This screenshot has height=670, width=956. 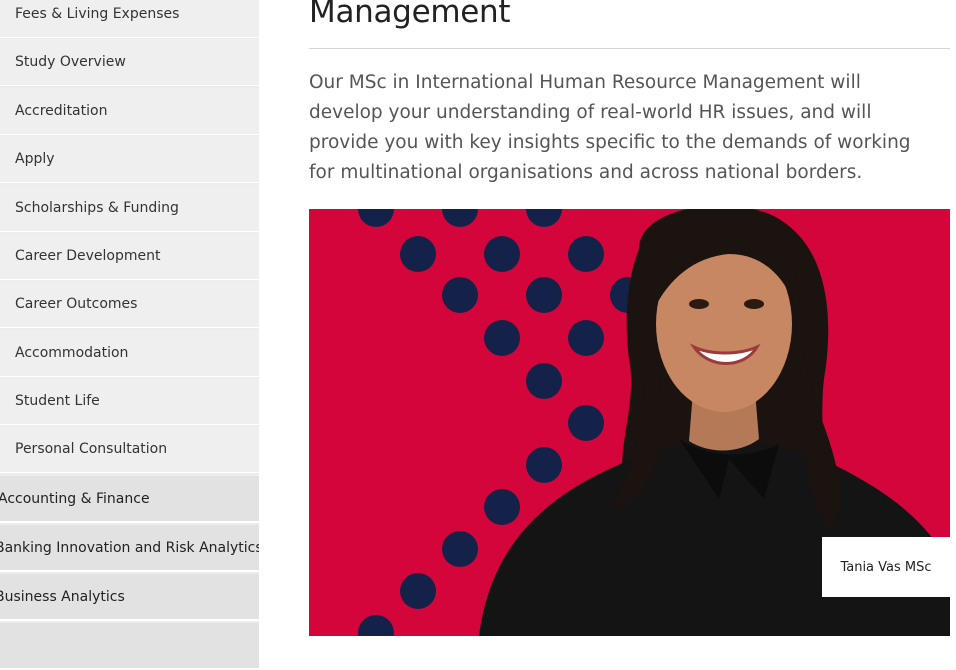 I want to click on sidebar-category-label: Accounting & Finance, so click(x=75, y=498).